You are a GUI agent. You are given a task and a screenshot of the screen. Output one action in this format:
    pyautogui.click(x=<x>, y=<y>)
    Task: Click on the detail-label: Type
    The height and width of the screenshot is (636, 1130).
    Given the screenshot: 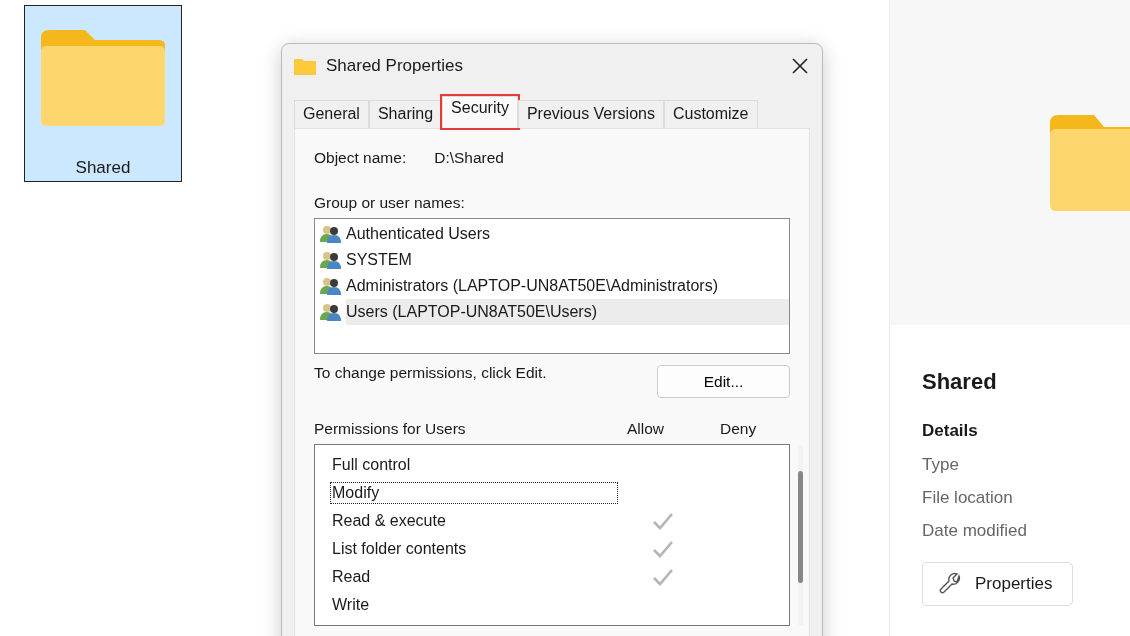 What is the action you would take?
    pyautogui.click(x=941, y=465)
    